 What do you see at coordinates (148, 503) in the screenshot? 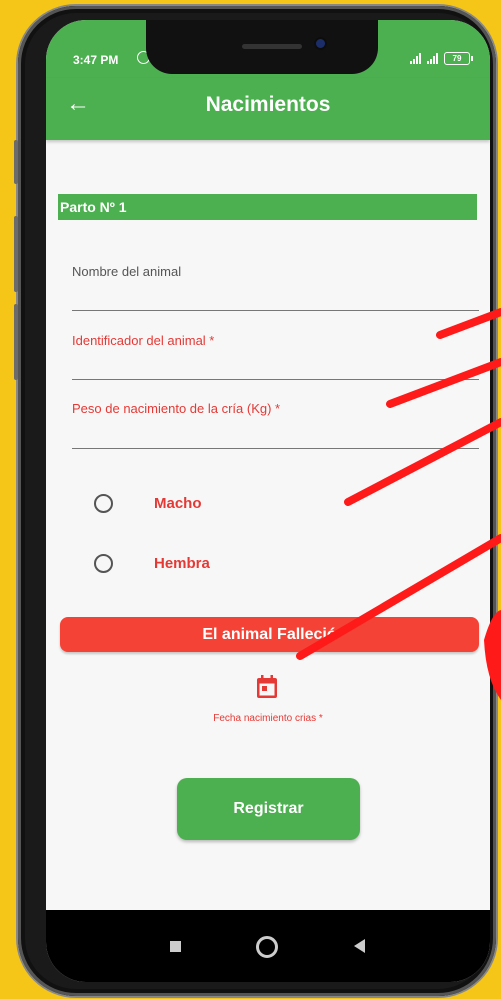
I see `radio-macho: Macho` at bounding box center [148, 503].